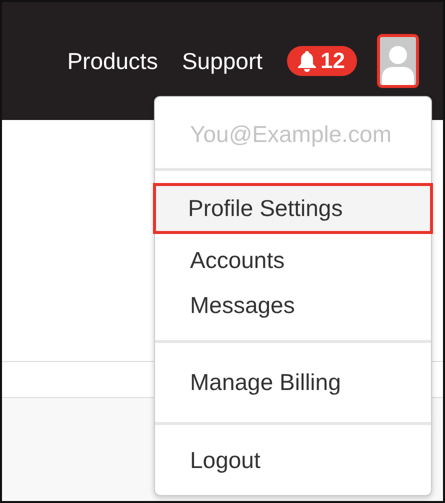  Describe the element at coordinates (321, 61) in the screenshot. I see `notification-badge: 12` at that location.